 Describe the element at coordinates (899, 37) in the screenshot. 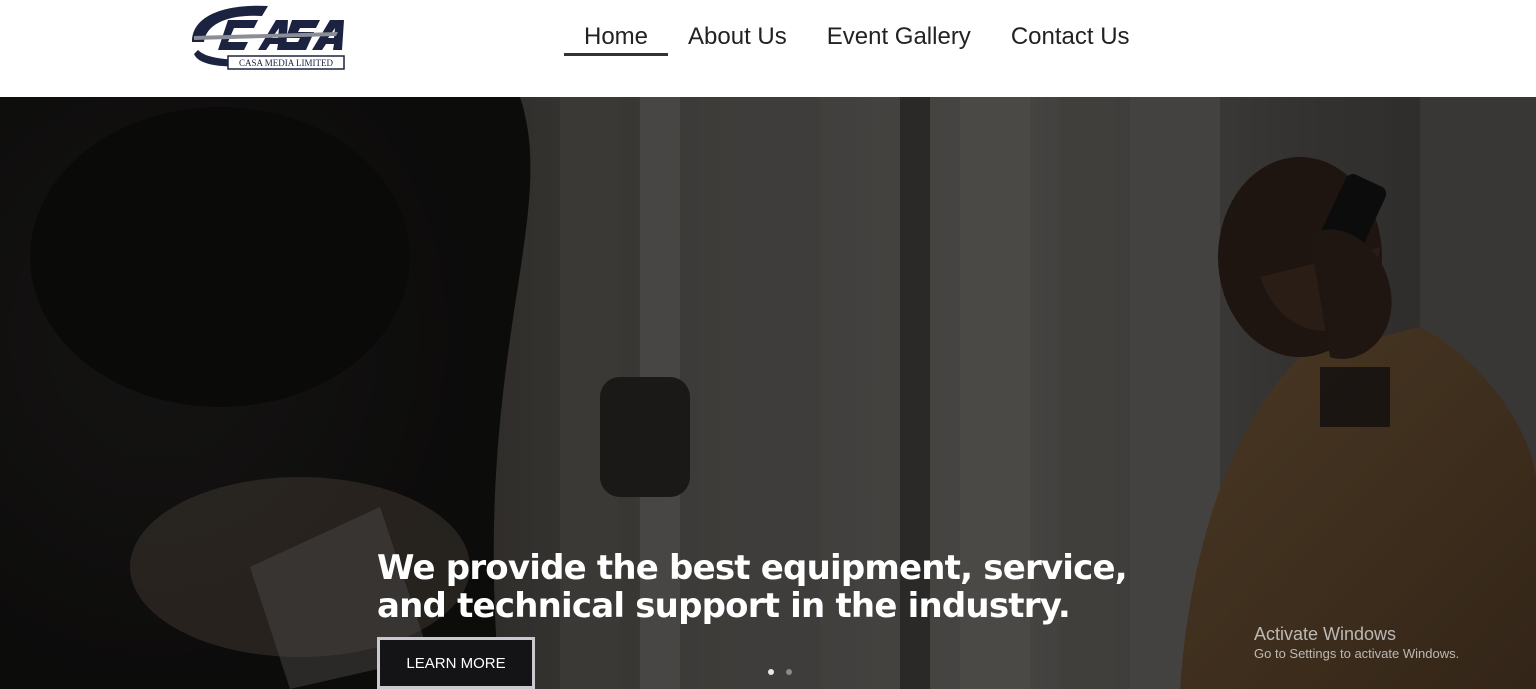

I see `nav-event-gallery: Event Gallery` at that location.